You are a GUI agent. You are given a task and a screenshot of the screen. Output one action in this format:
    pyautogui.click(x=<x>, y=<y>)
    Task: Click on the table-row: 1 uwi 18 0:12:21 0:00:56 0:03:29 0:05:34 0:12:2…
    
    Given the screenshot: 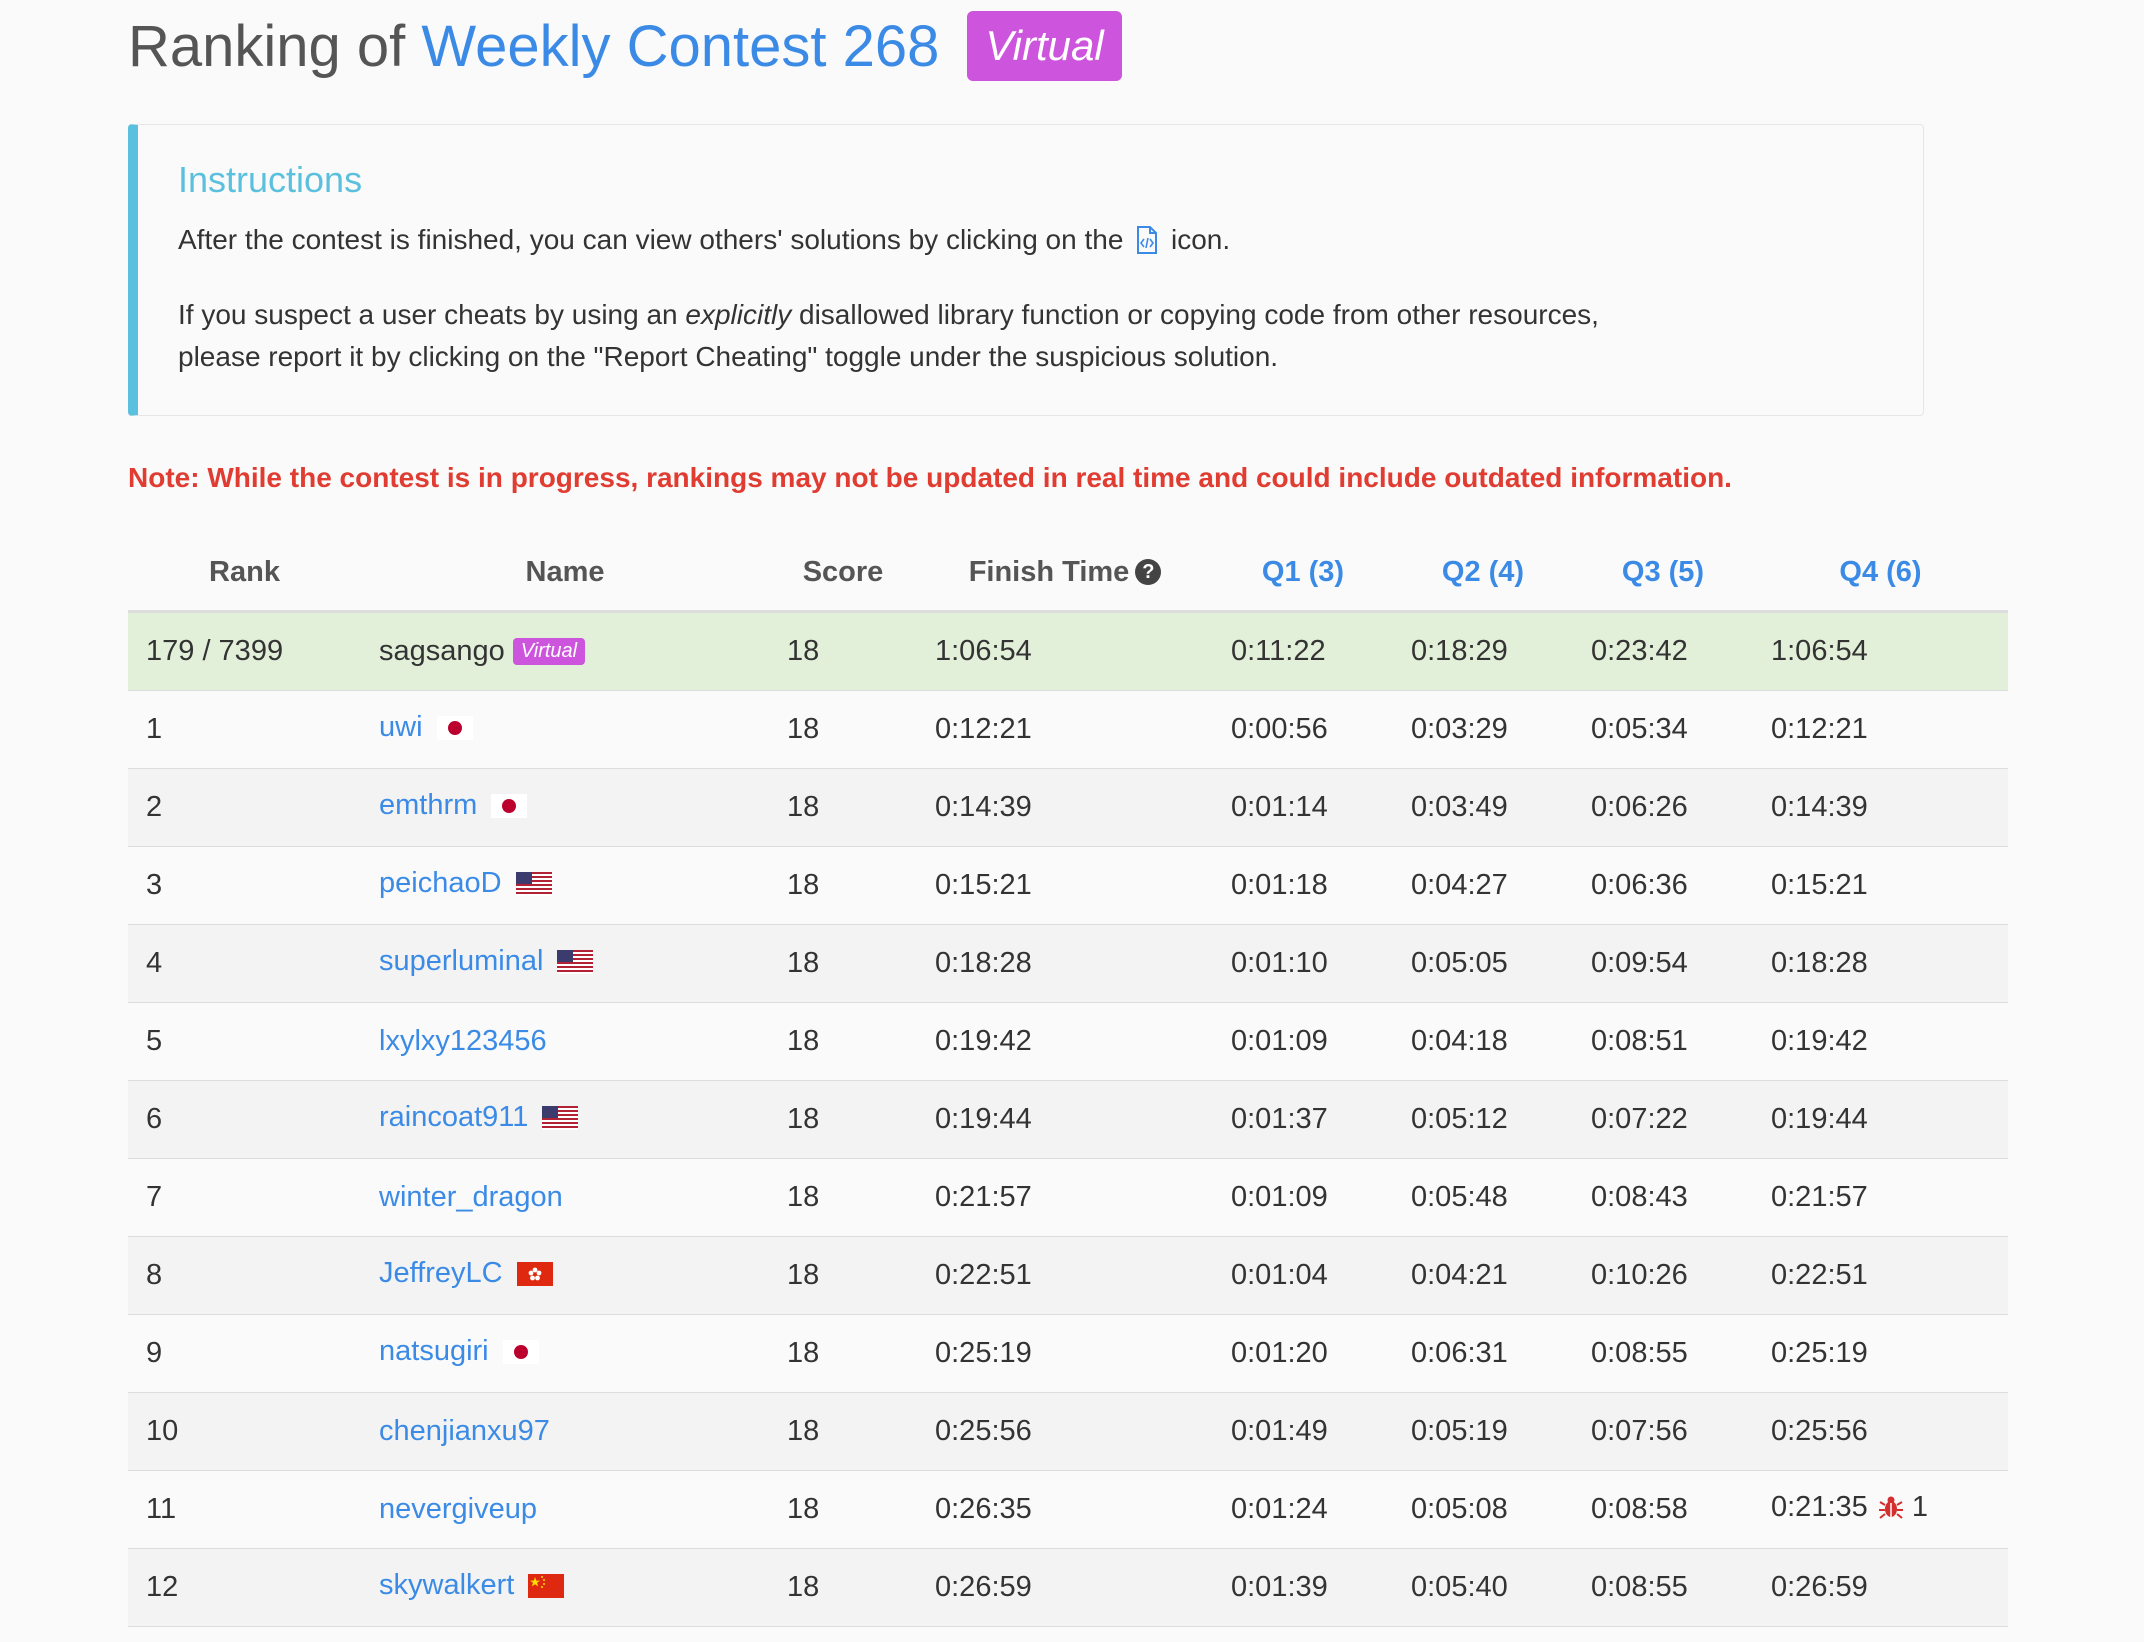 What is the action you would take?
    pyautogui.click(x=1068, y=729)
    